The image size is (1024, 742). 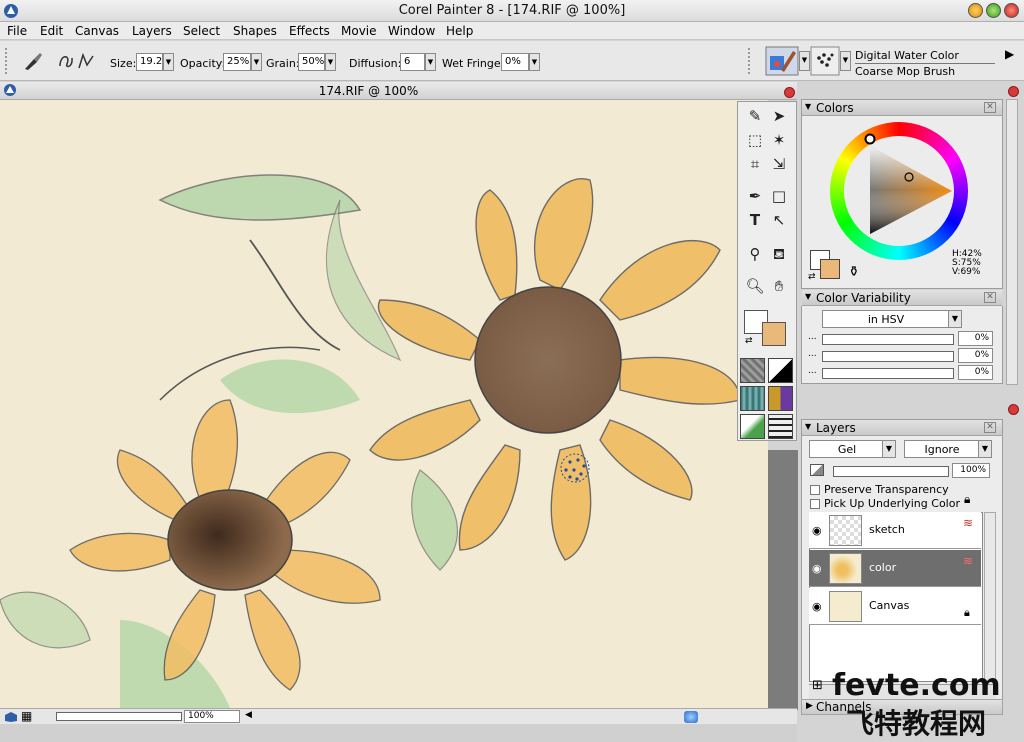 What do you see at coordinates (804, 61) in the screenshot?
I see `brush-category-dropdown: ▼` at bounding box center [804, 61].